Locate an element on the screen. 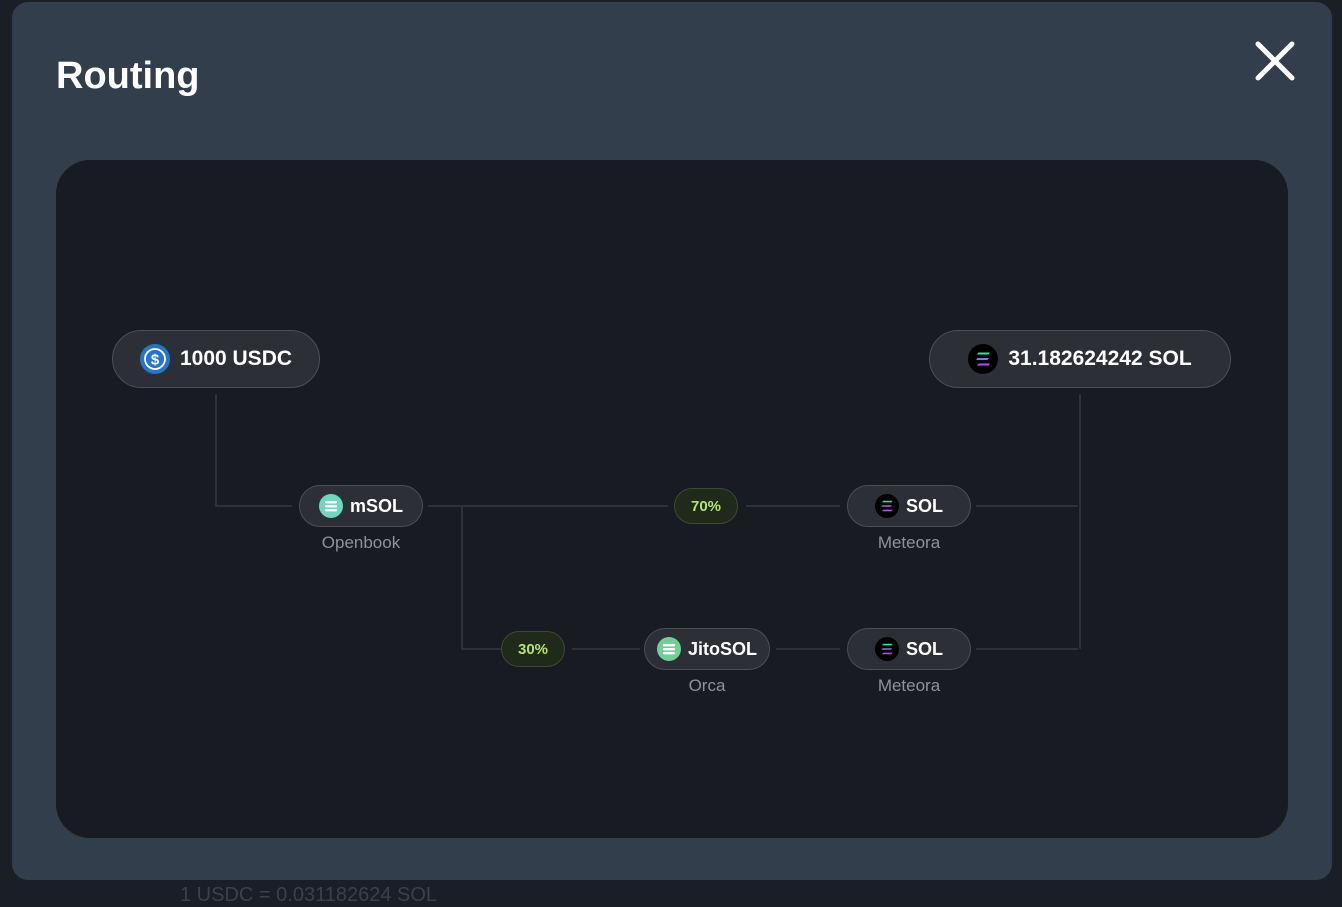 This screenshot has height=907, width=1342. close-icon is located at coordinates (1275, 61).